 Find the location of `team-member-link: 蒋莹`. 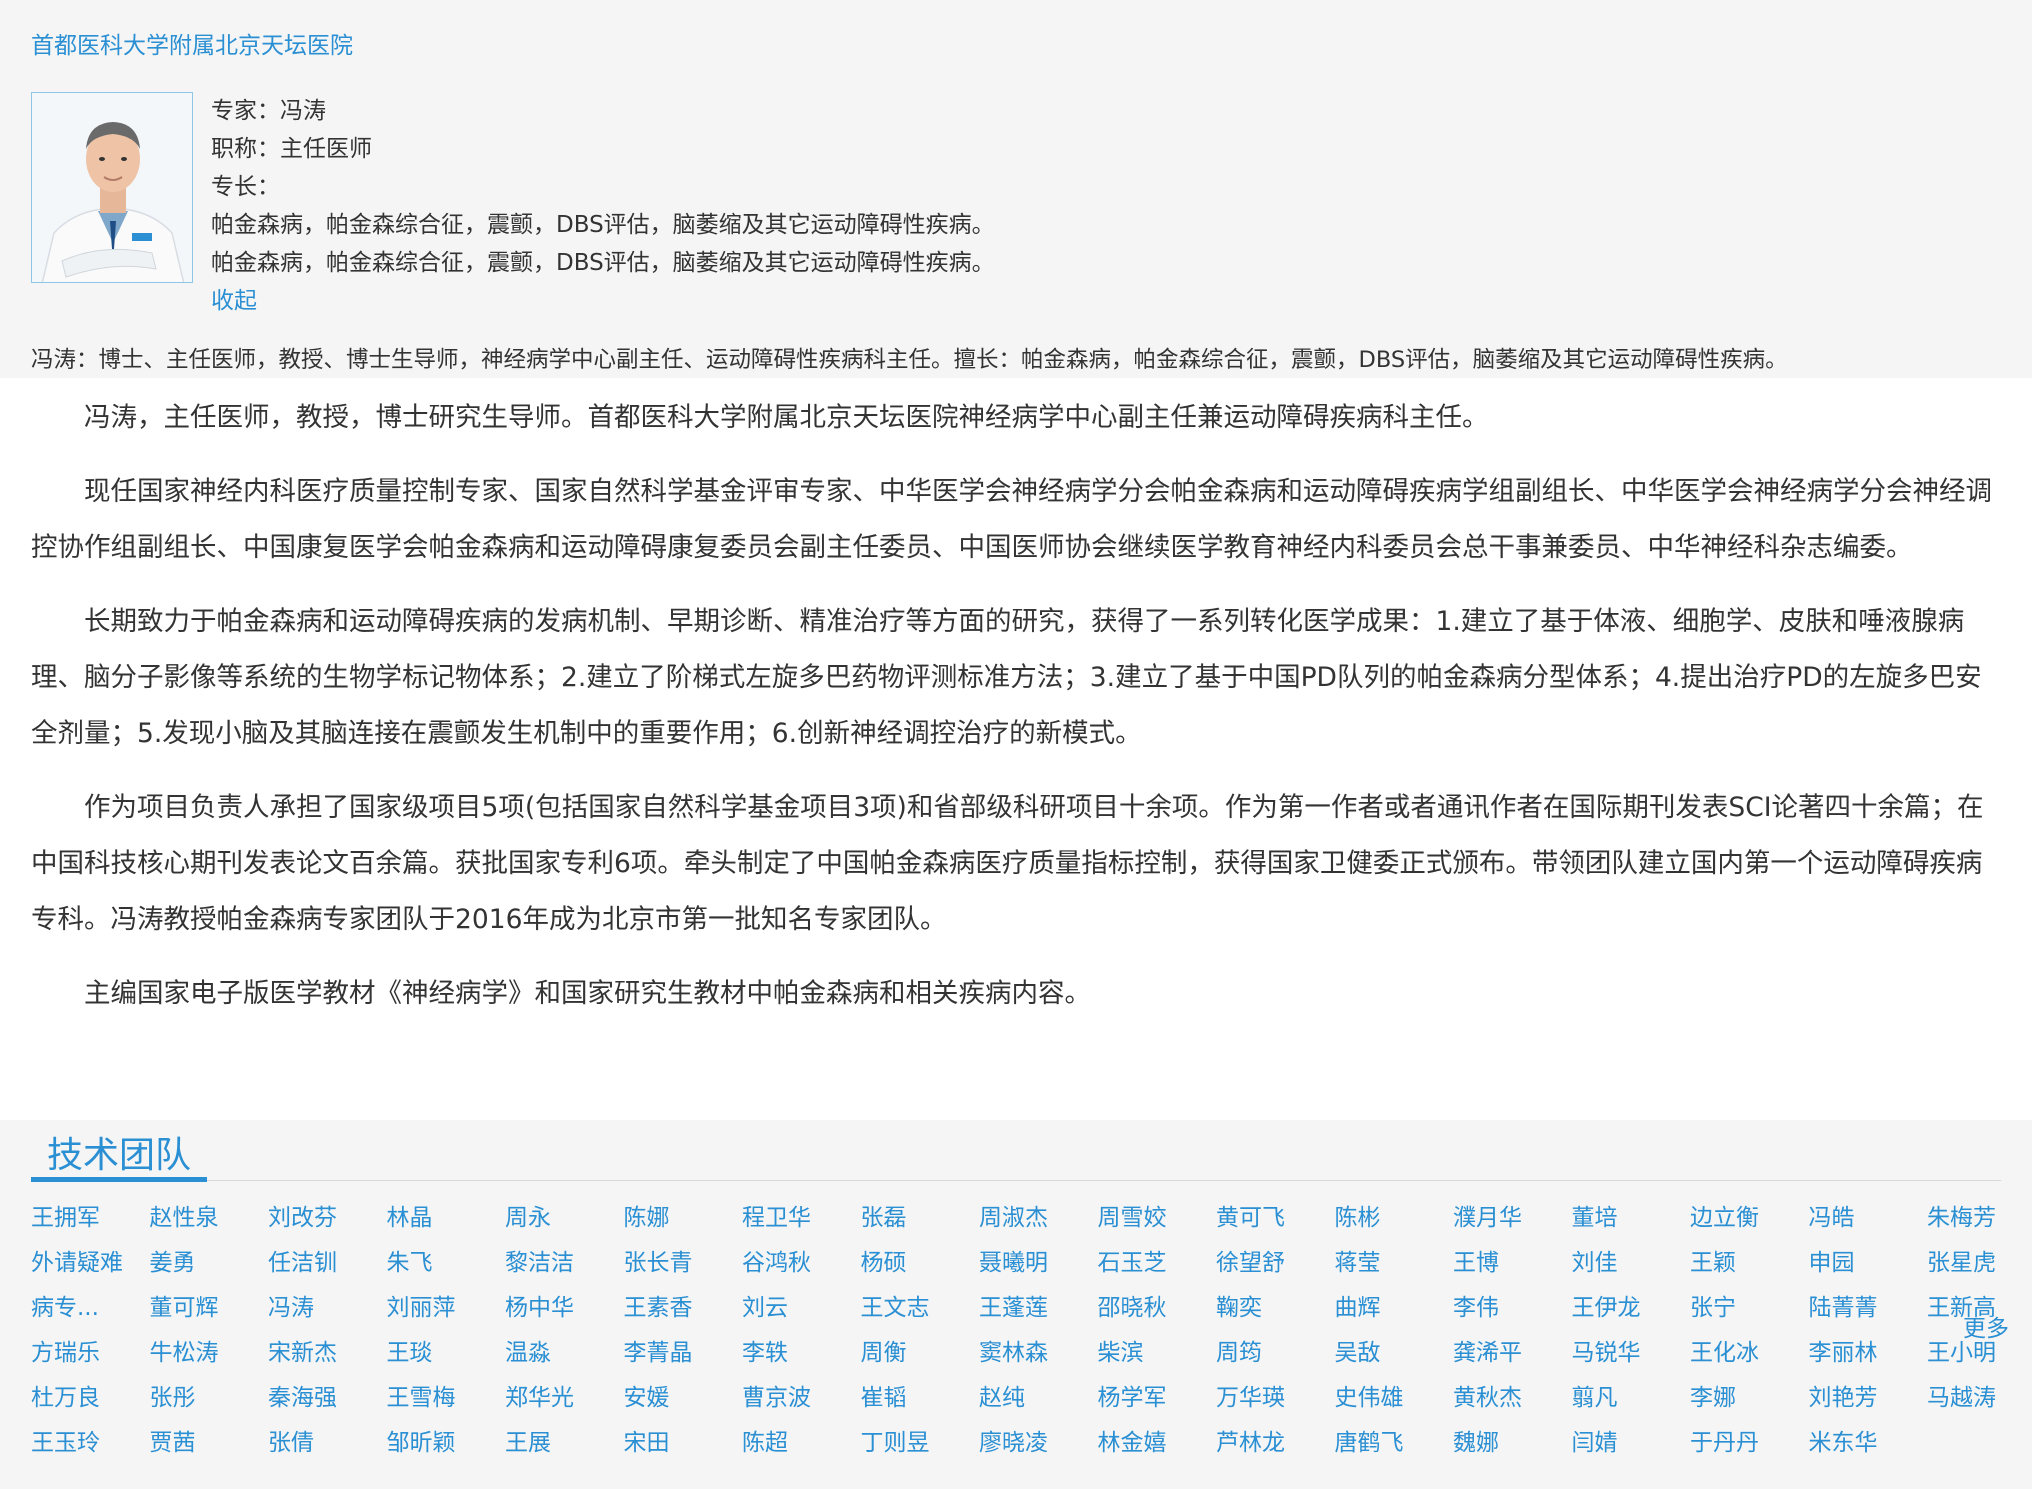

team-member-link: 蒋莹 is located at coordinates (1358, 1263).